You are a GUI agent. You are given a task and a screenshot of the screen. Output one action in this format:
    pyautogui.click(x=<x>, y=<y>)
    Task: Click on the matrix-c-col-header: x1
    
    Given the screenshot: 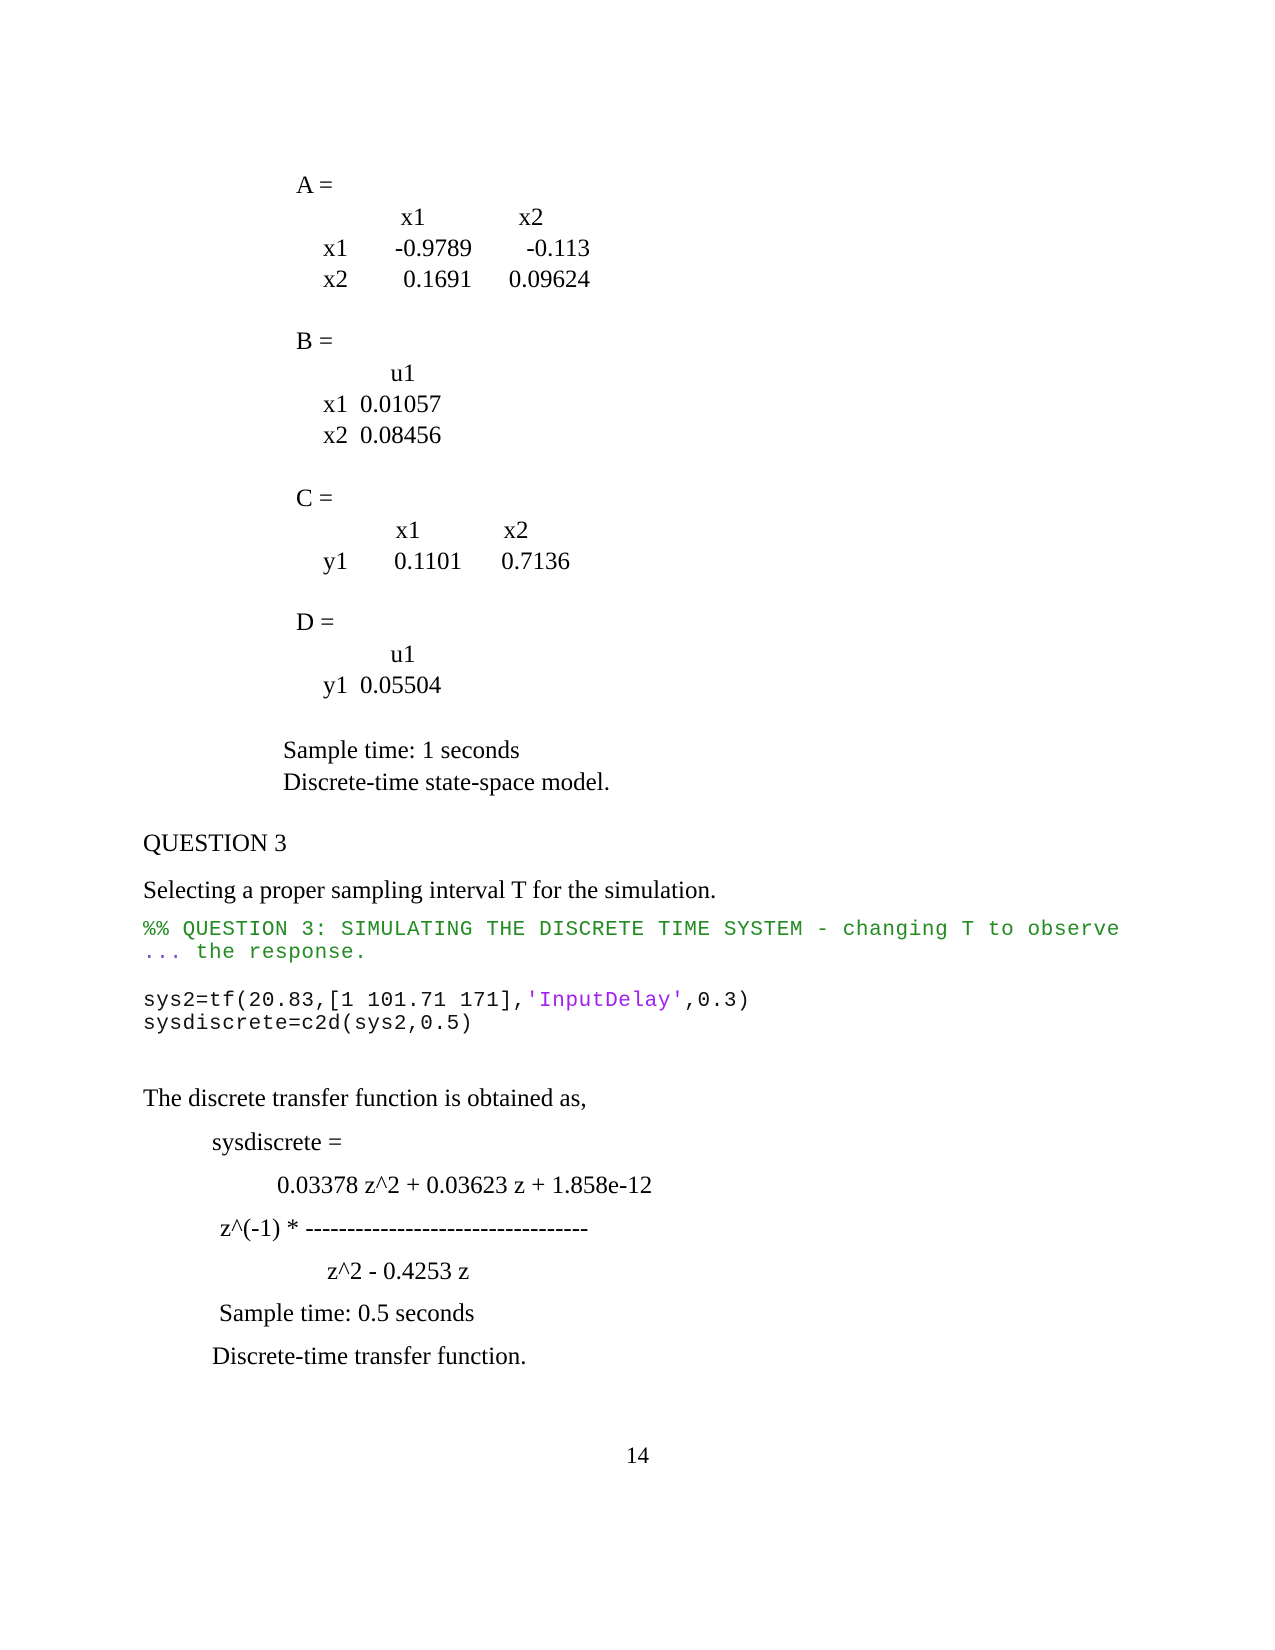 What is the action you would take?
    pyautogui.click(x=408, y=530)
    